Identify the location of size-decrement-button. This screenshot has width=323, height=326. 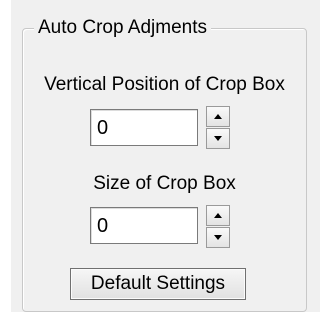
(218, 237).